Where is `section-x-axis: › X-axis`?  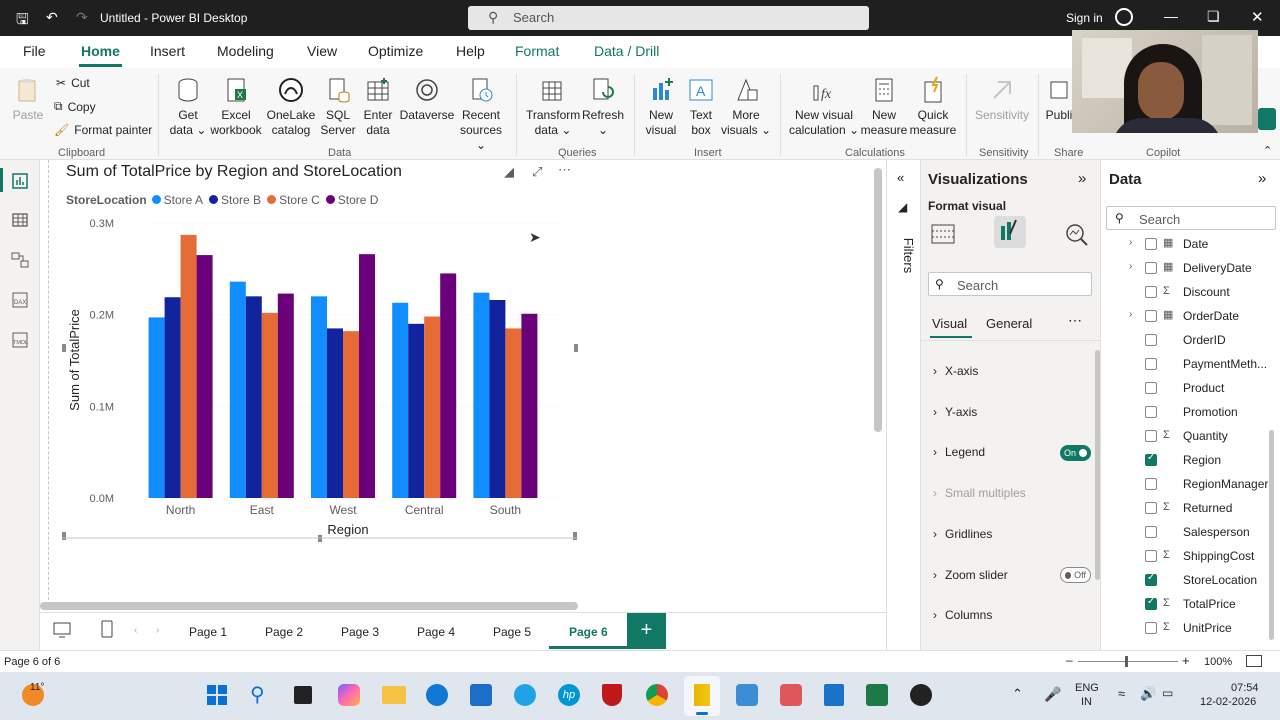
section-x-axis: › X-axis is located at coordinates (955, 371).